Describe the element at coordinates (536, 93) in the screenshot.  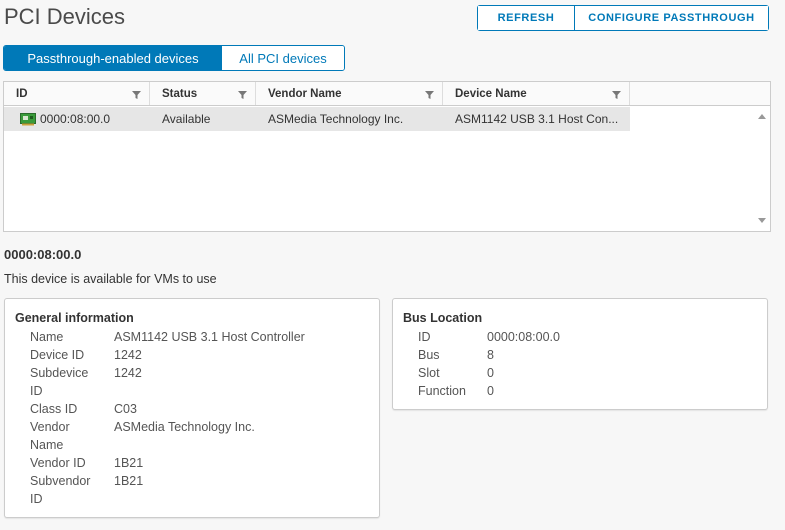
I see `column-header-device-name: Device Name` at that location.